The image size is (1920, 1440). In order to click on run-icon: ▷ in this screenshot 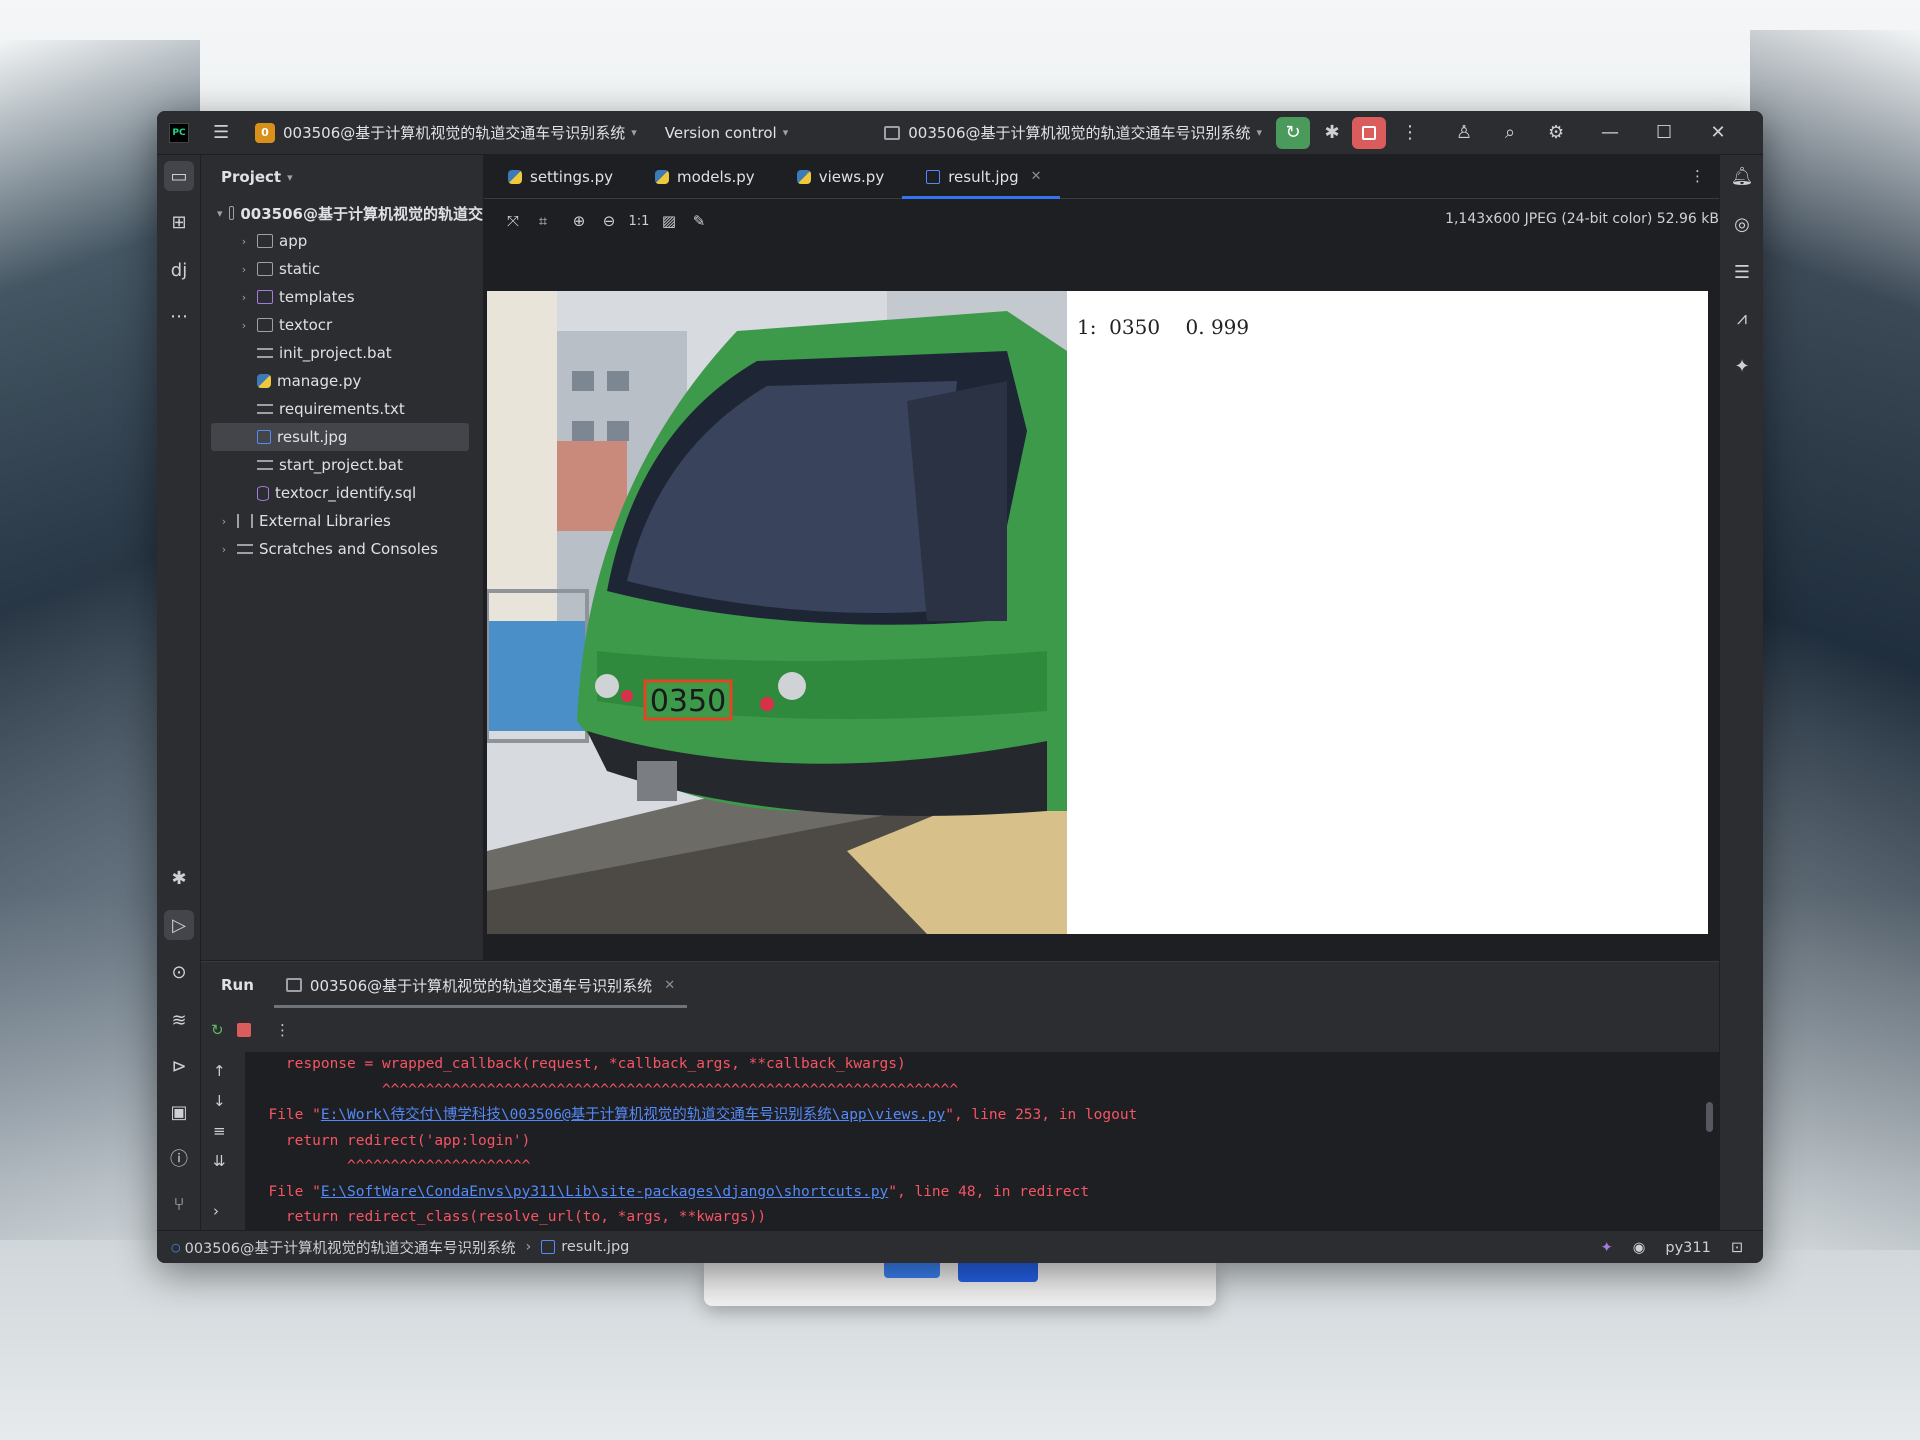, I will do `click(179, 925)`.